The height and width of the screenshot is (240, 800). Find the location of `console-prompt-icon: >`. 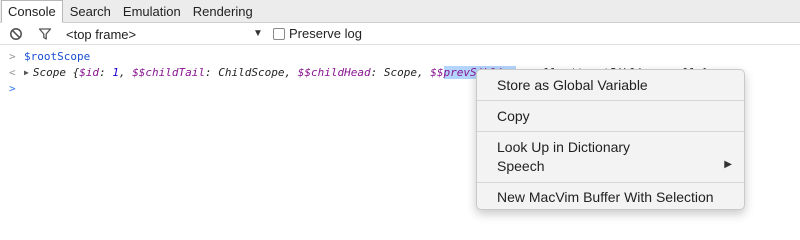

console-prompt-icon: > is located at coordinates (12, 88).